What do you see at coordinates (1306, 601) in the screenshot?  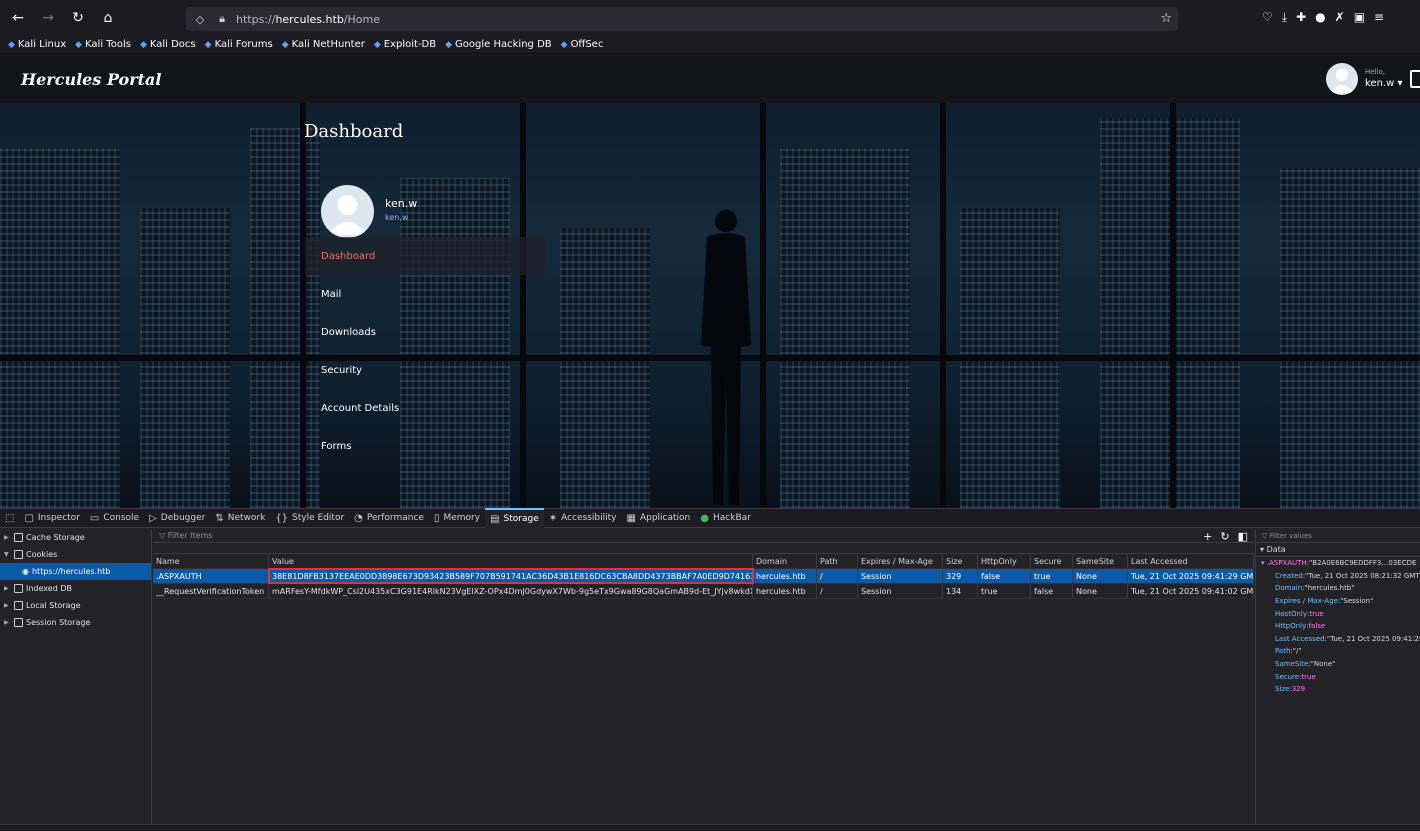 I see `data-key: Expires / Max-Age` at bounding box center [1306, 601].